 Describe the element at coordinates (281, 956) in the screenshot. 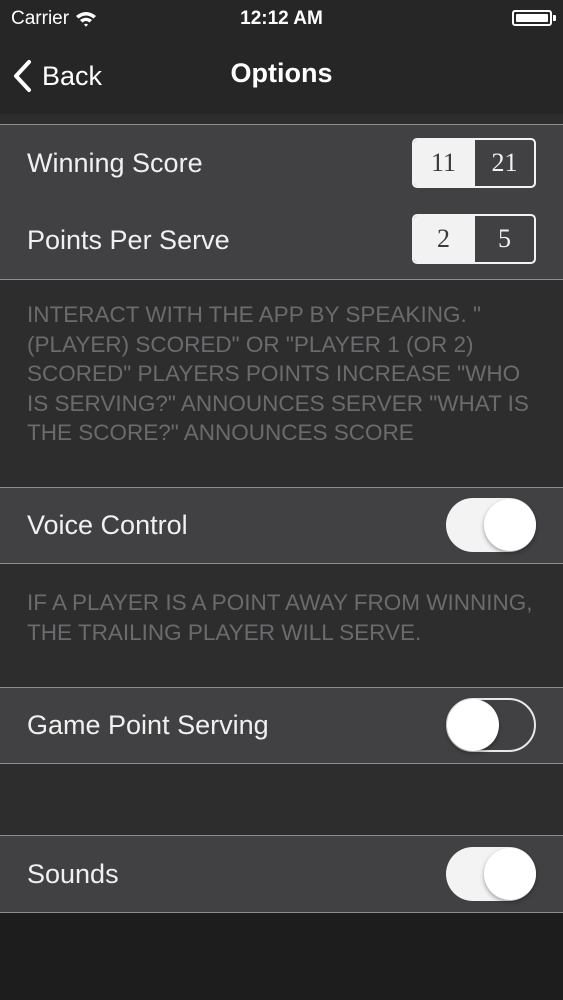

I see `bottom-background` at that location.